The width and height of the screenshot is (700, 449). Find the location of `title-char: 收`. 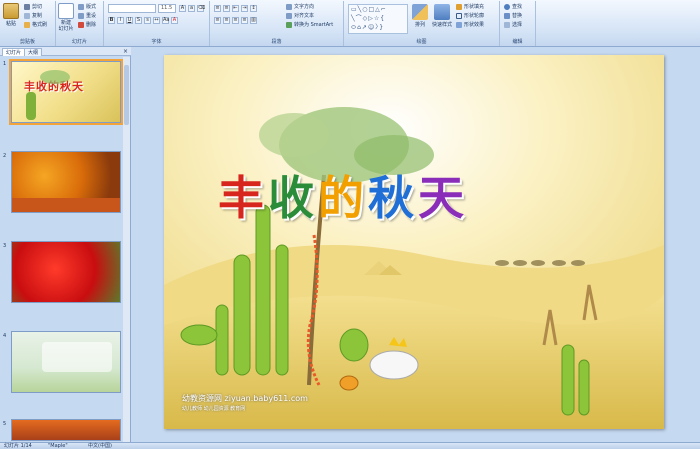

title-char: 收 is located at coordinates (291, 198).